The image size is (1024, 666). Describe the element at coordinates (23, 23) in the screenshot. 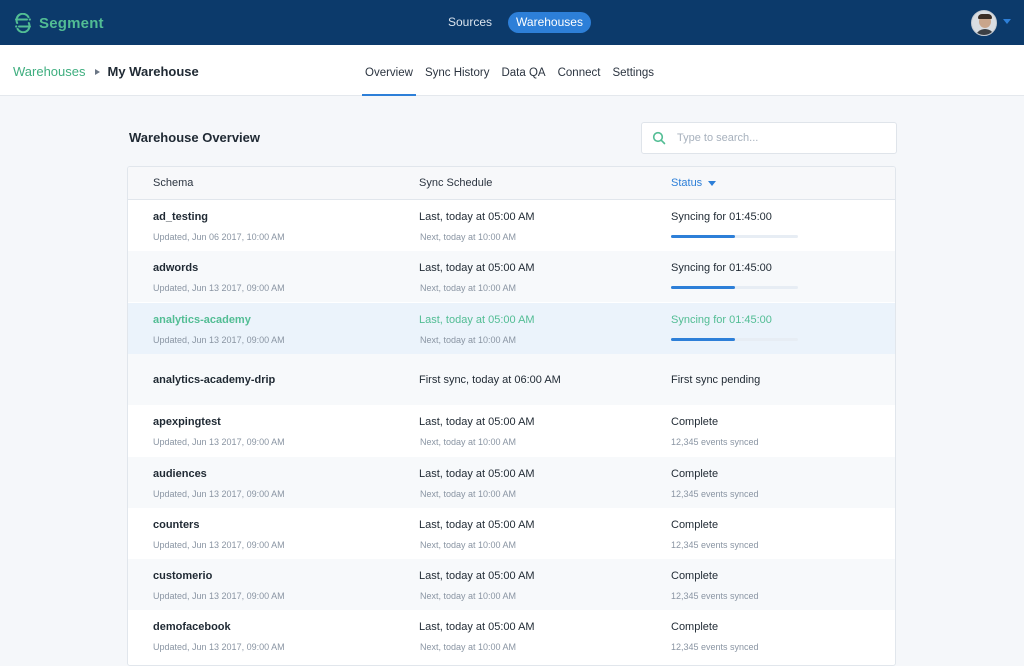

I see `segment-logo-icon` at that location.